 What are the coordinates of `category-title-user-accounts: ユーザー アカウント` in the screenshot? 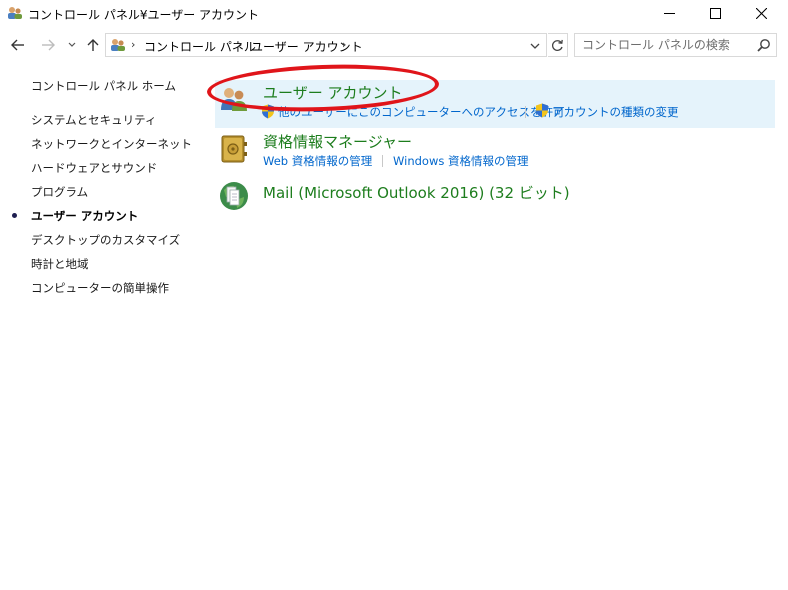 It's located at (332, 92).